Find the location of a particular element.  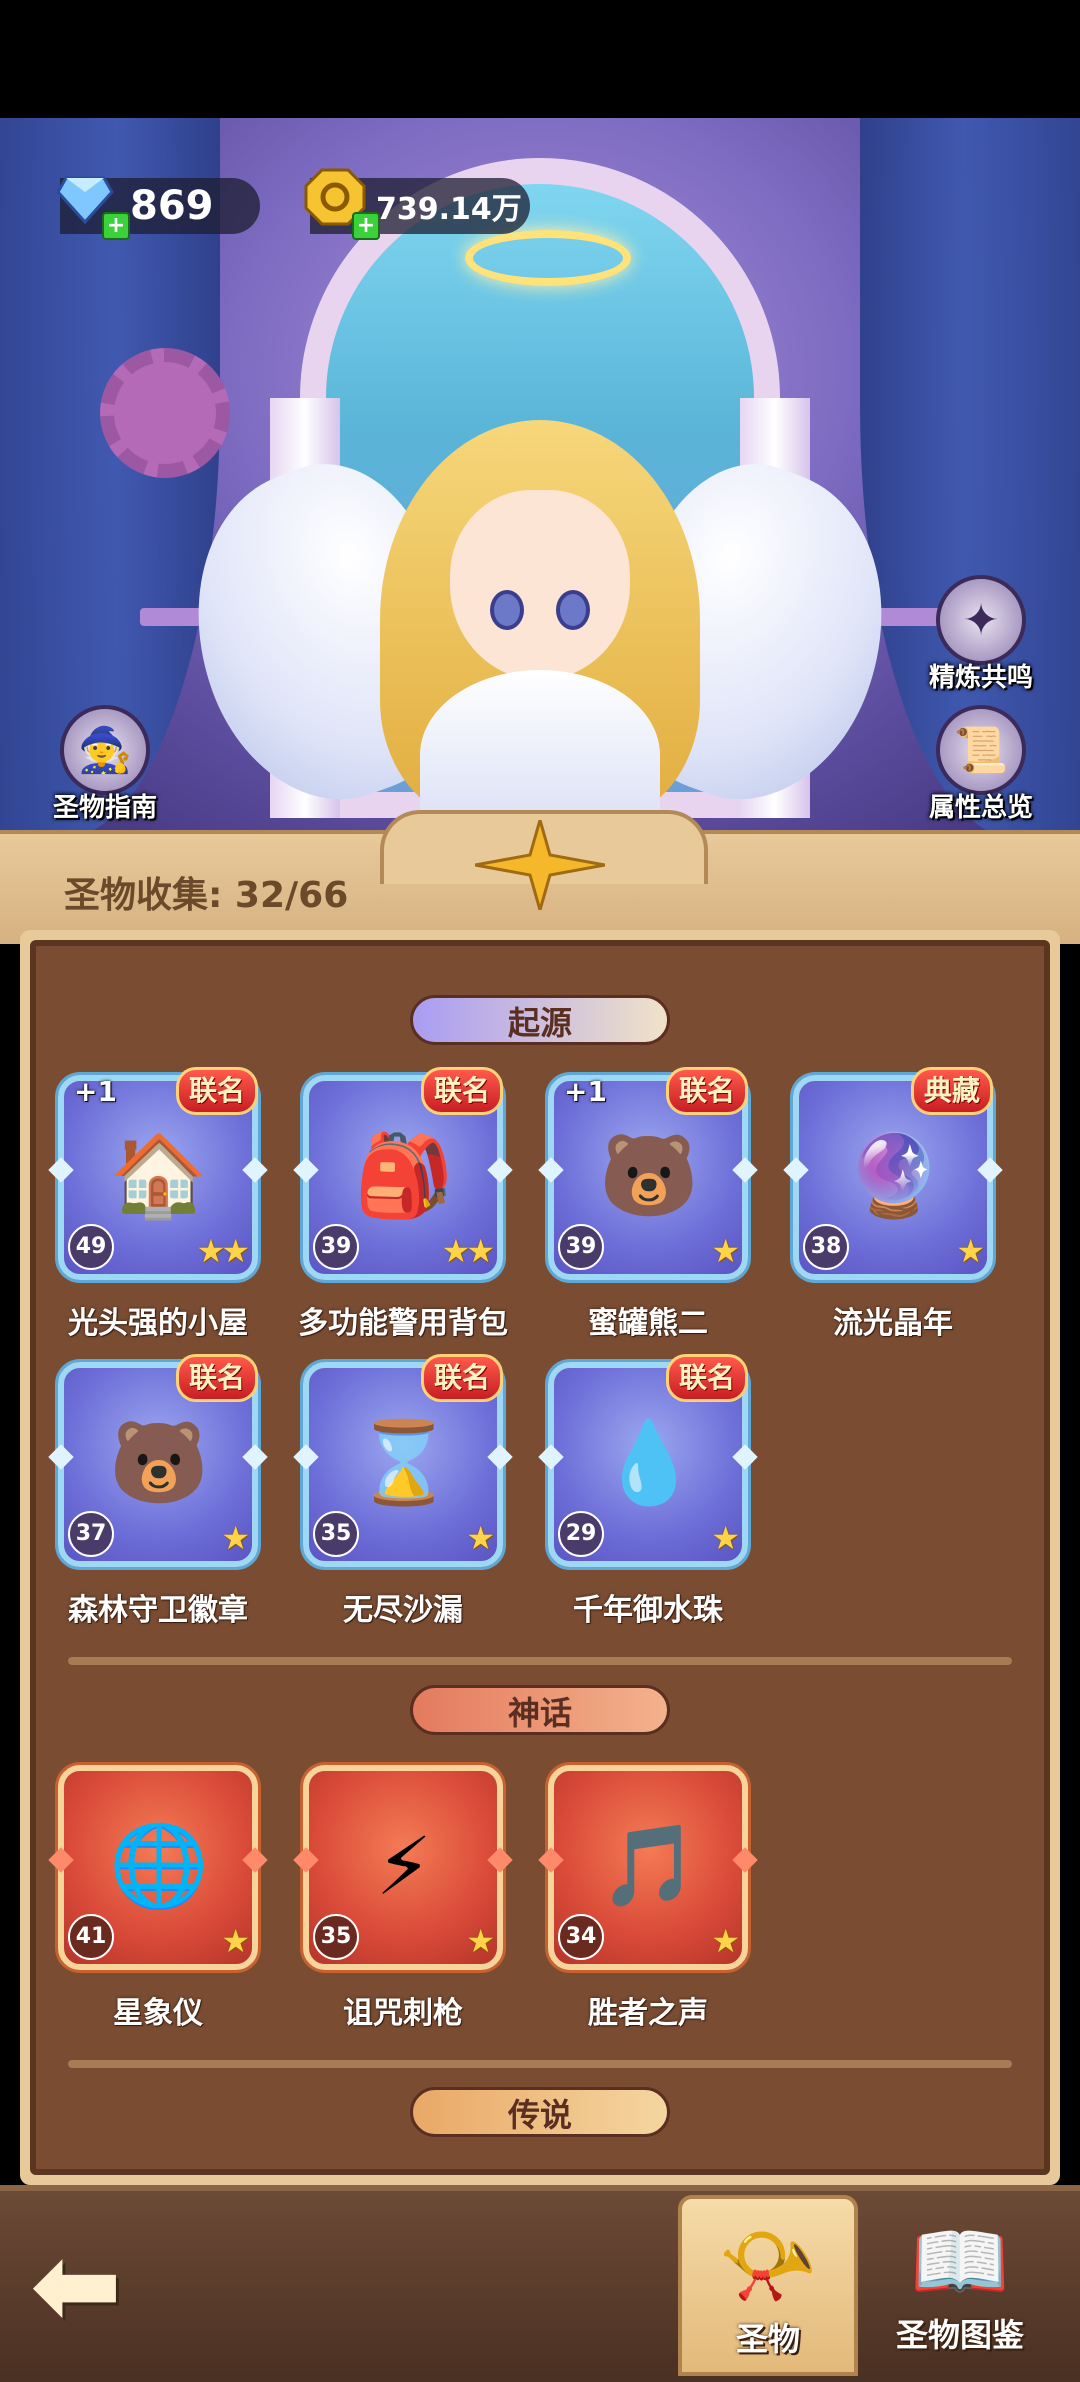

bear-badge-icon: 🐻 is located at coordinates (159, 1462).